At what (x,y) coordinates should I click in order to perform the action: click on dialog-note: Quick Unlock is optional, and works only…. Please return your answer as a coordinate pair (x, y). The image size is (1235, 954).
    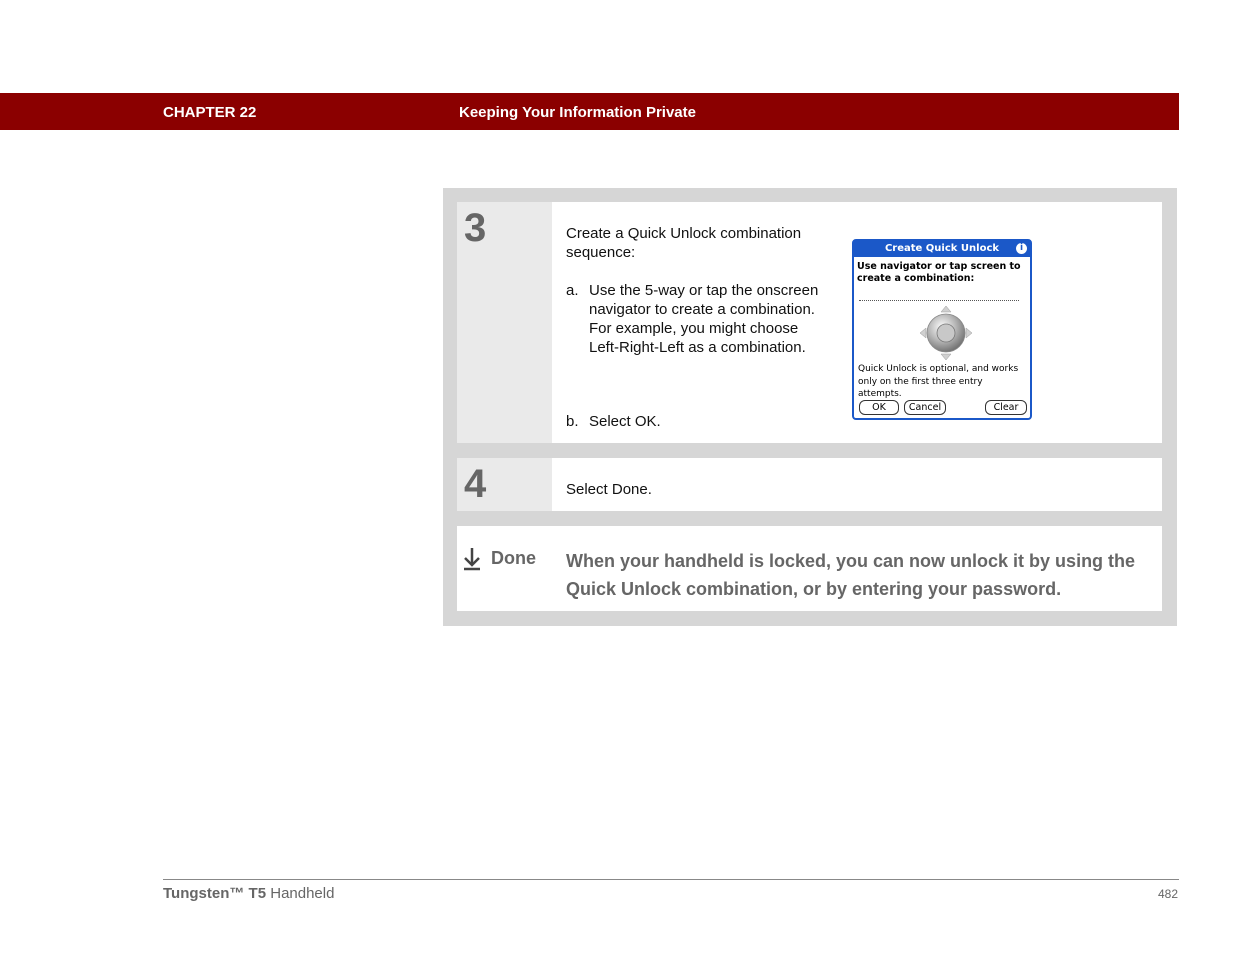
    Looking at the image, I should click on (938, 381).